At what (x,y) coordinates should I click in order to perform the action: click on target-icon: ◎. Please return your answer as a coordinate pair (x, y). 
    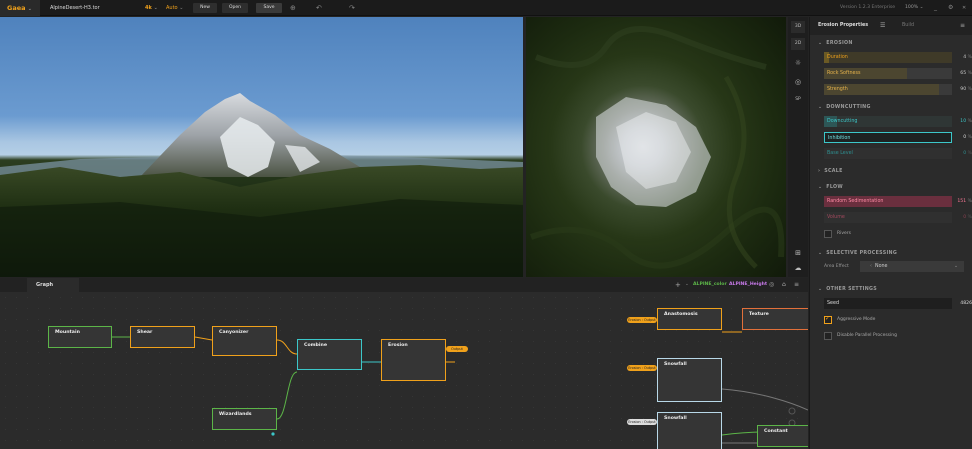
    Looking at the image, I should click on (771, 285).